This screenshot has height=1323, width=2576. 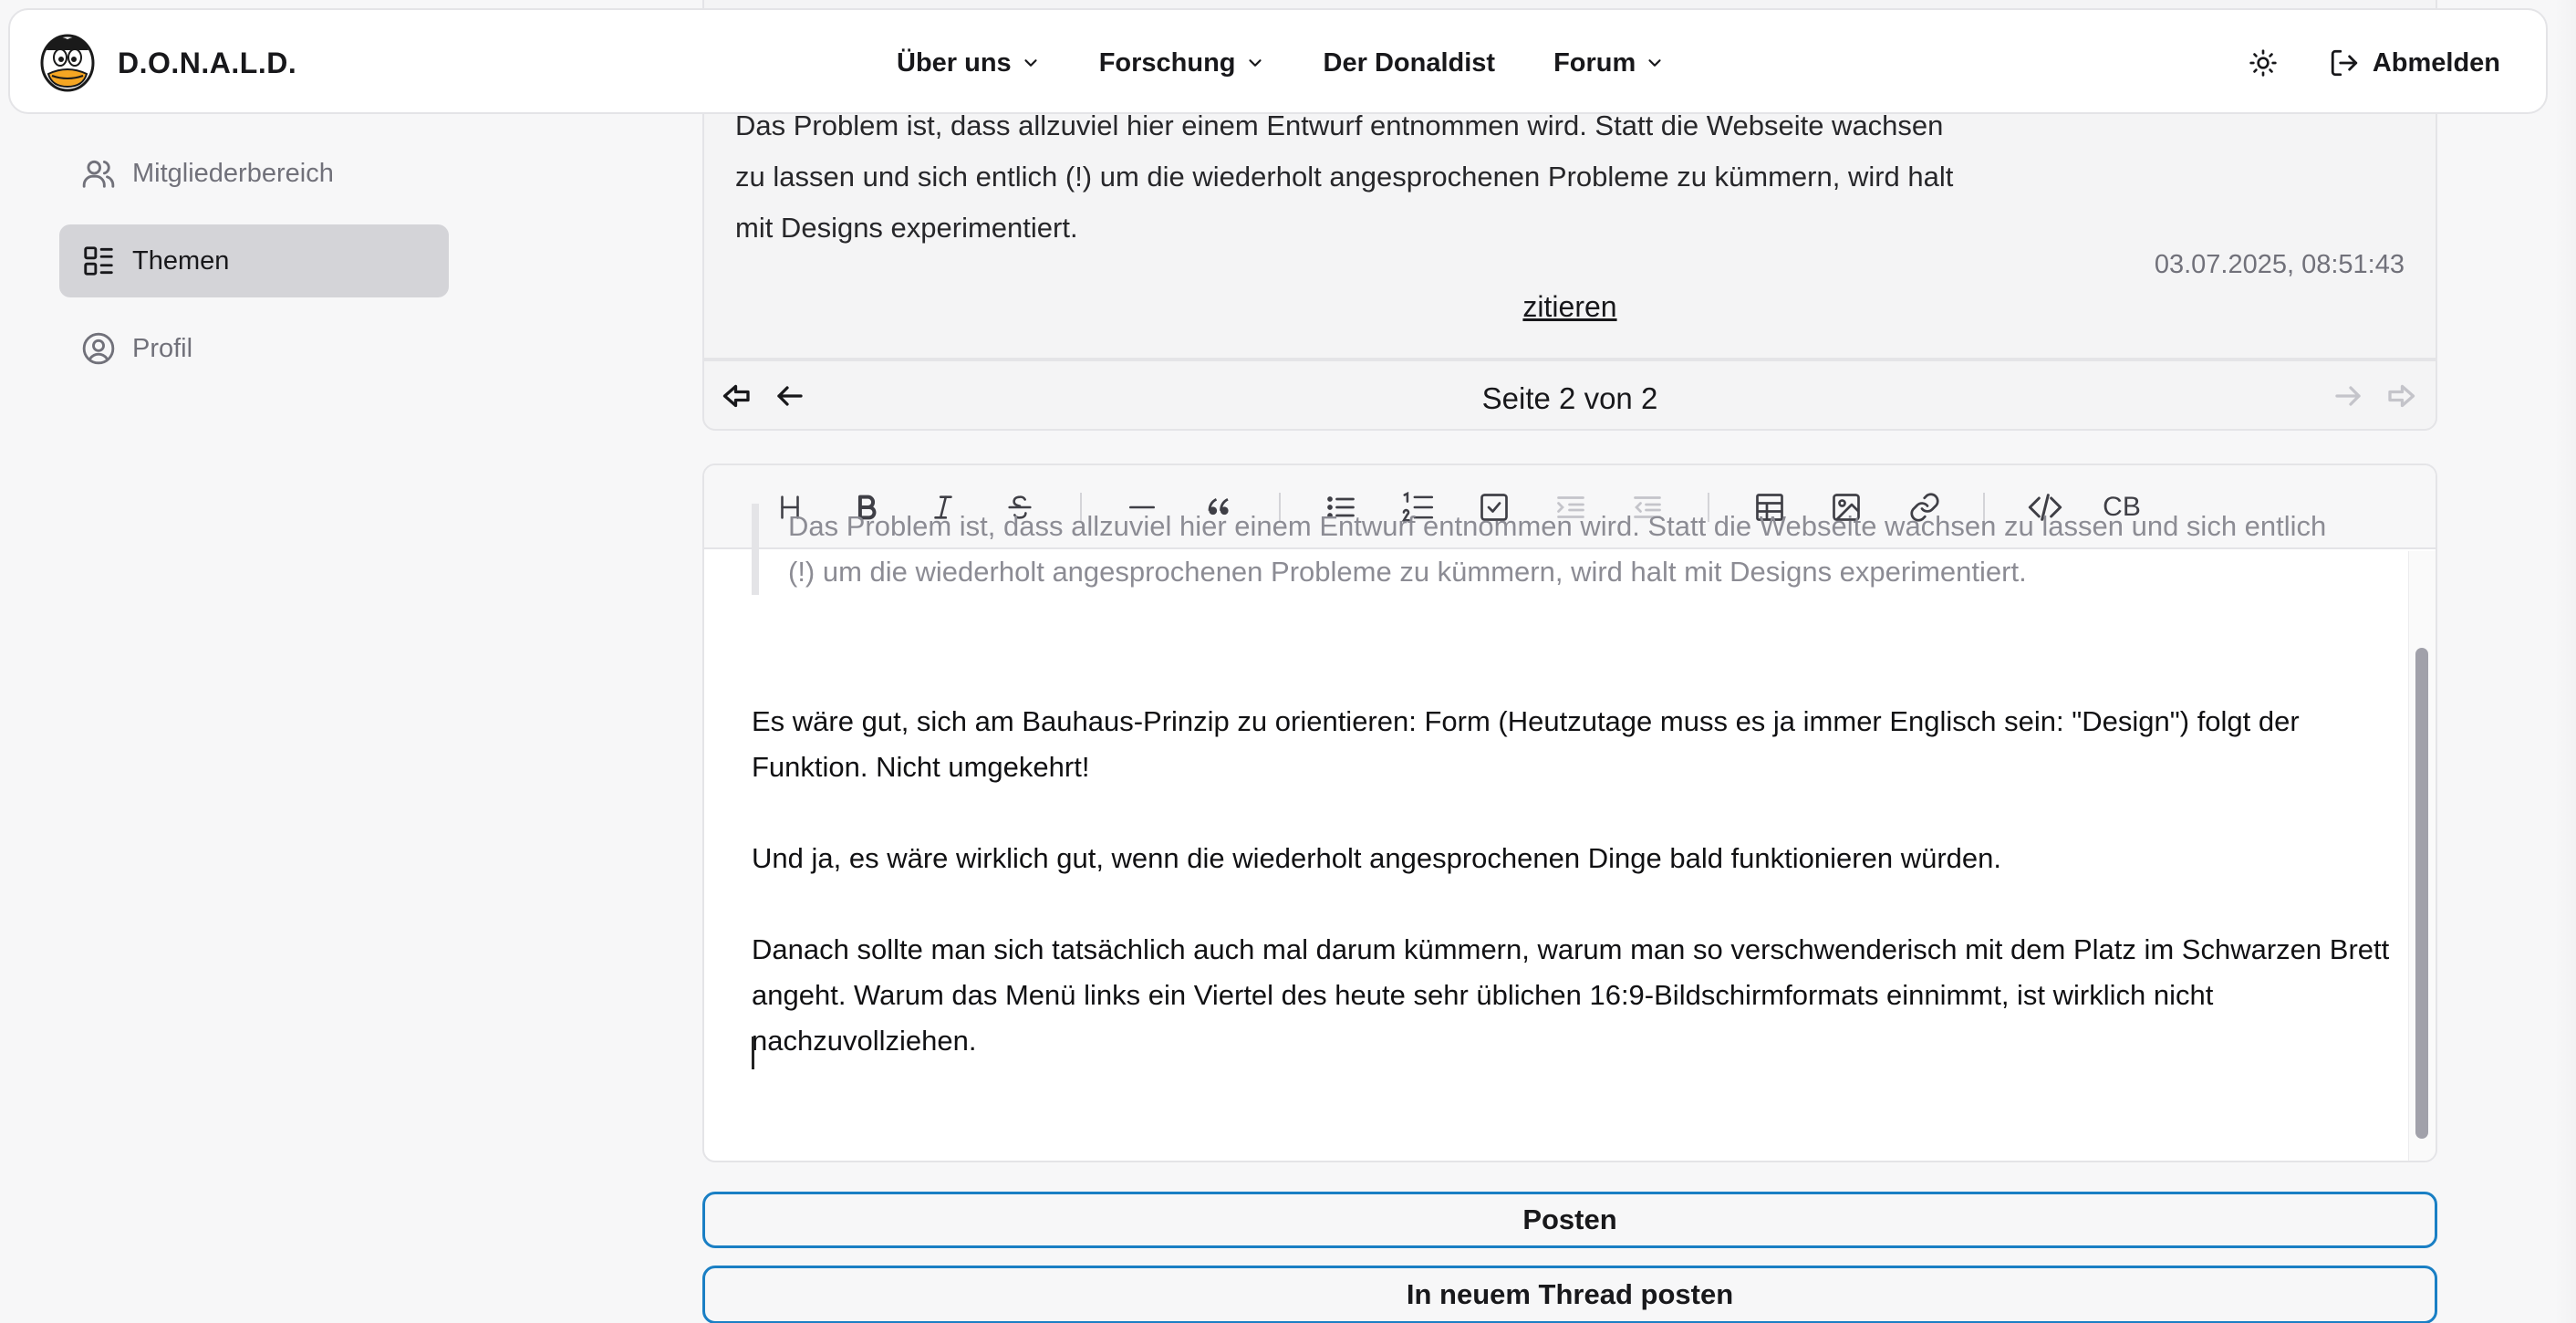 I want to click on nav-item-label: Forschung, so click(x=1167, y=63).